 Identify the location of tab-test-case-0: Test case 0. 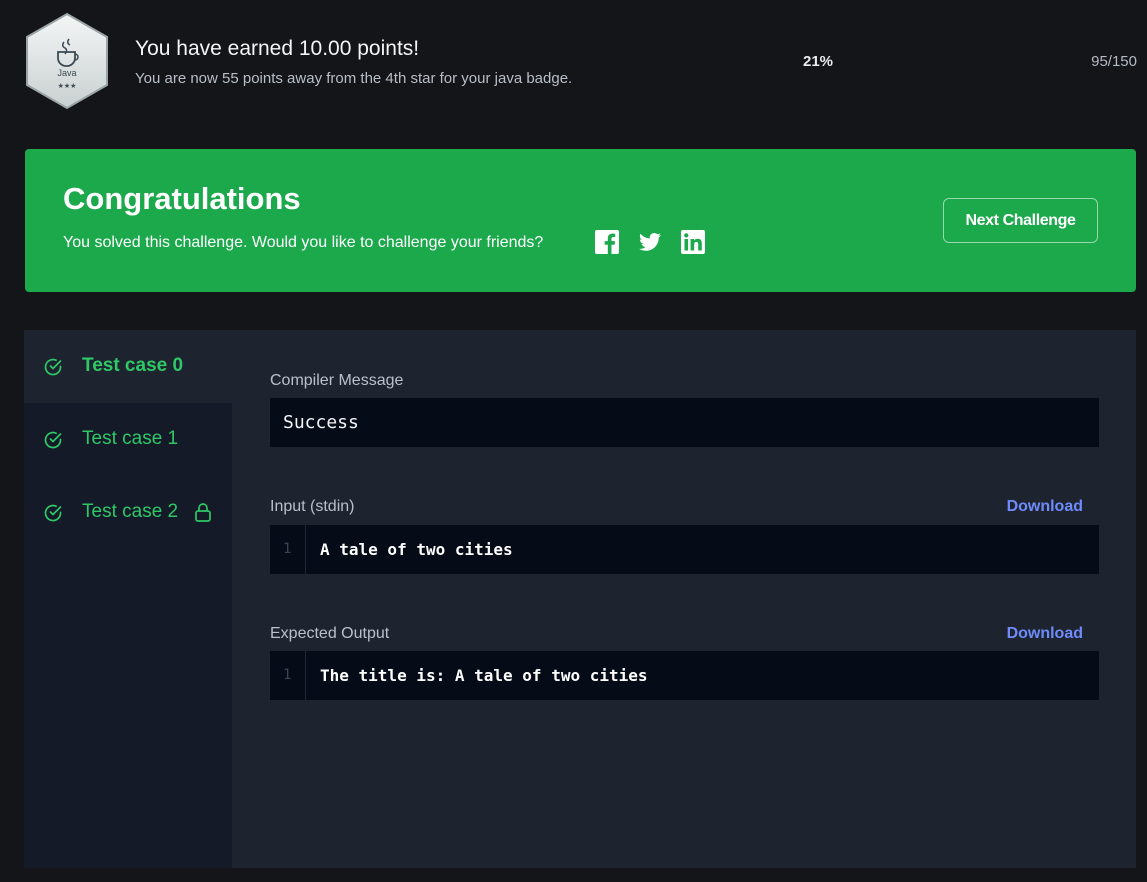
(128, 366).